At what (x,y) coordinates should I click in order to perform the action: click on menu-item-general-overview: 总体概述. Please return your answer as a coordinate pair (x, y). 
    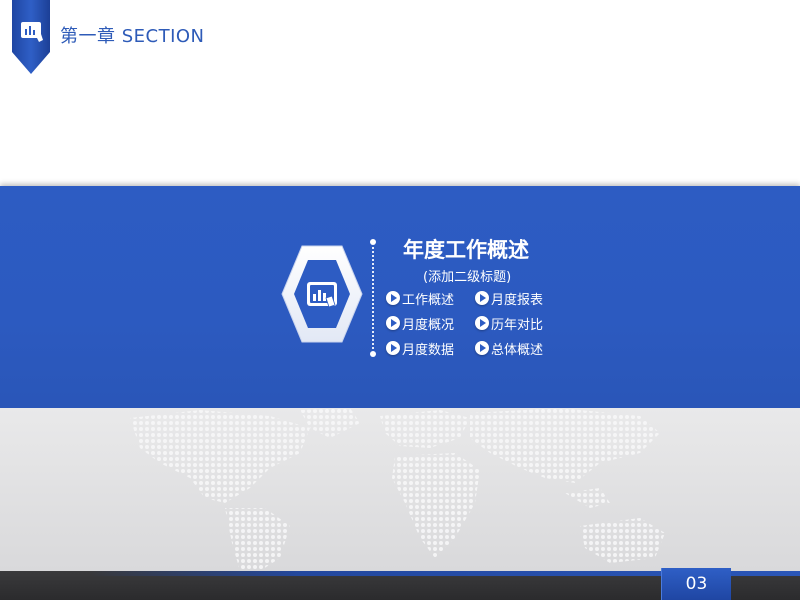
    Looking at the image, I should click on (509, 348).